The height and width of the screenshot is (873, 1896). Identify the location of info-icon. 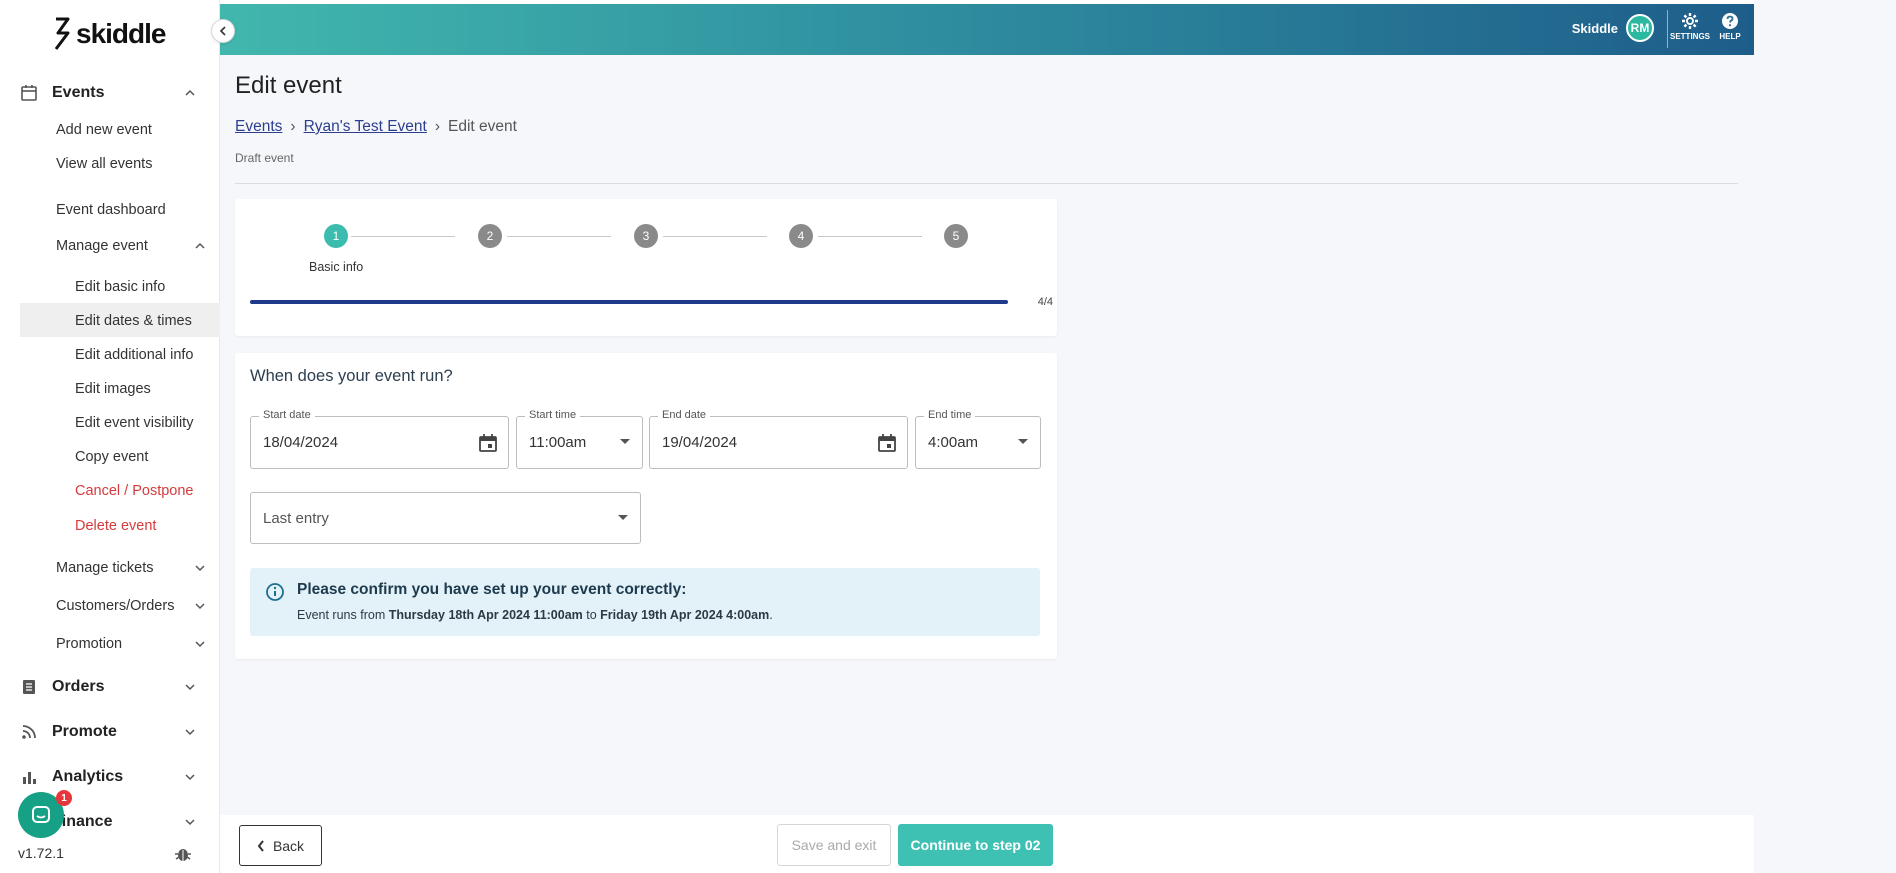
(275, 592).